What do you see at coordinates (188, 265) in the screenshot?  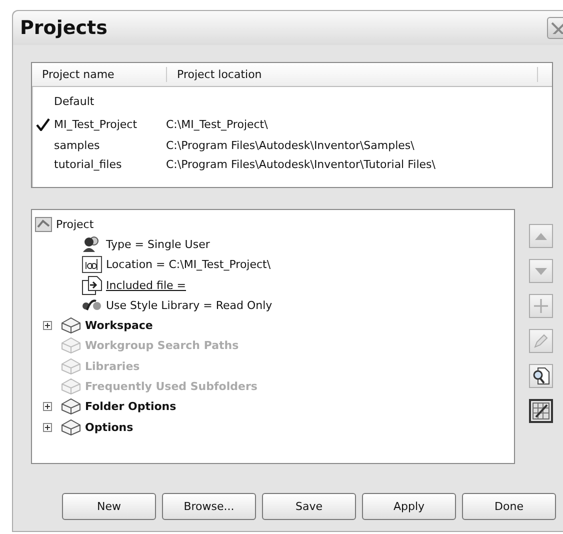 I see `tree-item: Location = C:\MI_Test_Project\` at bounding box center [188, 265].